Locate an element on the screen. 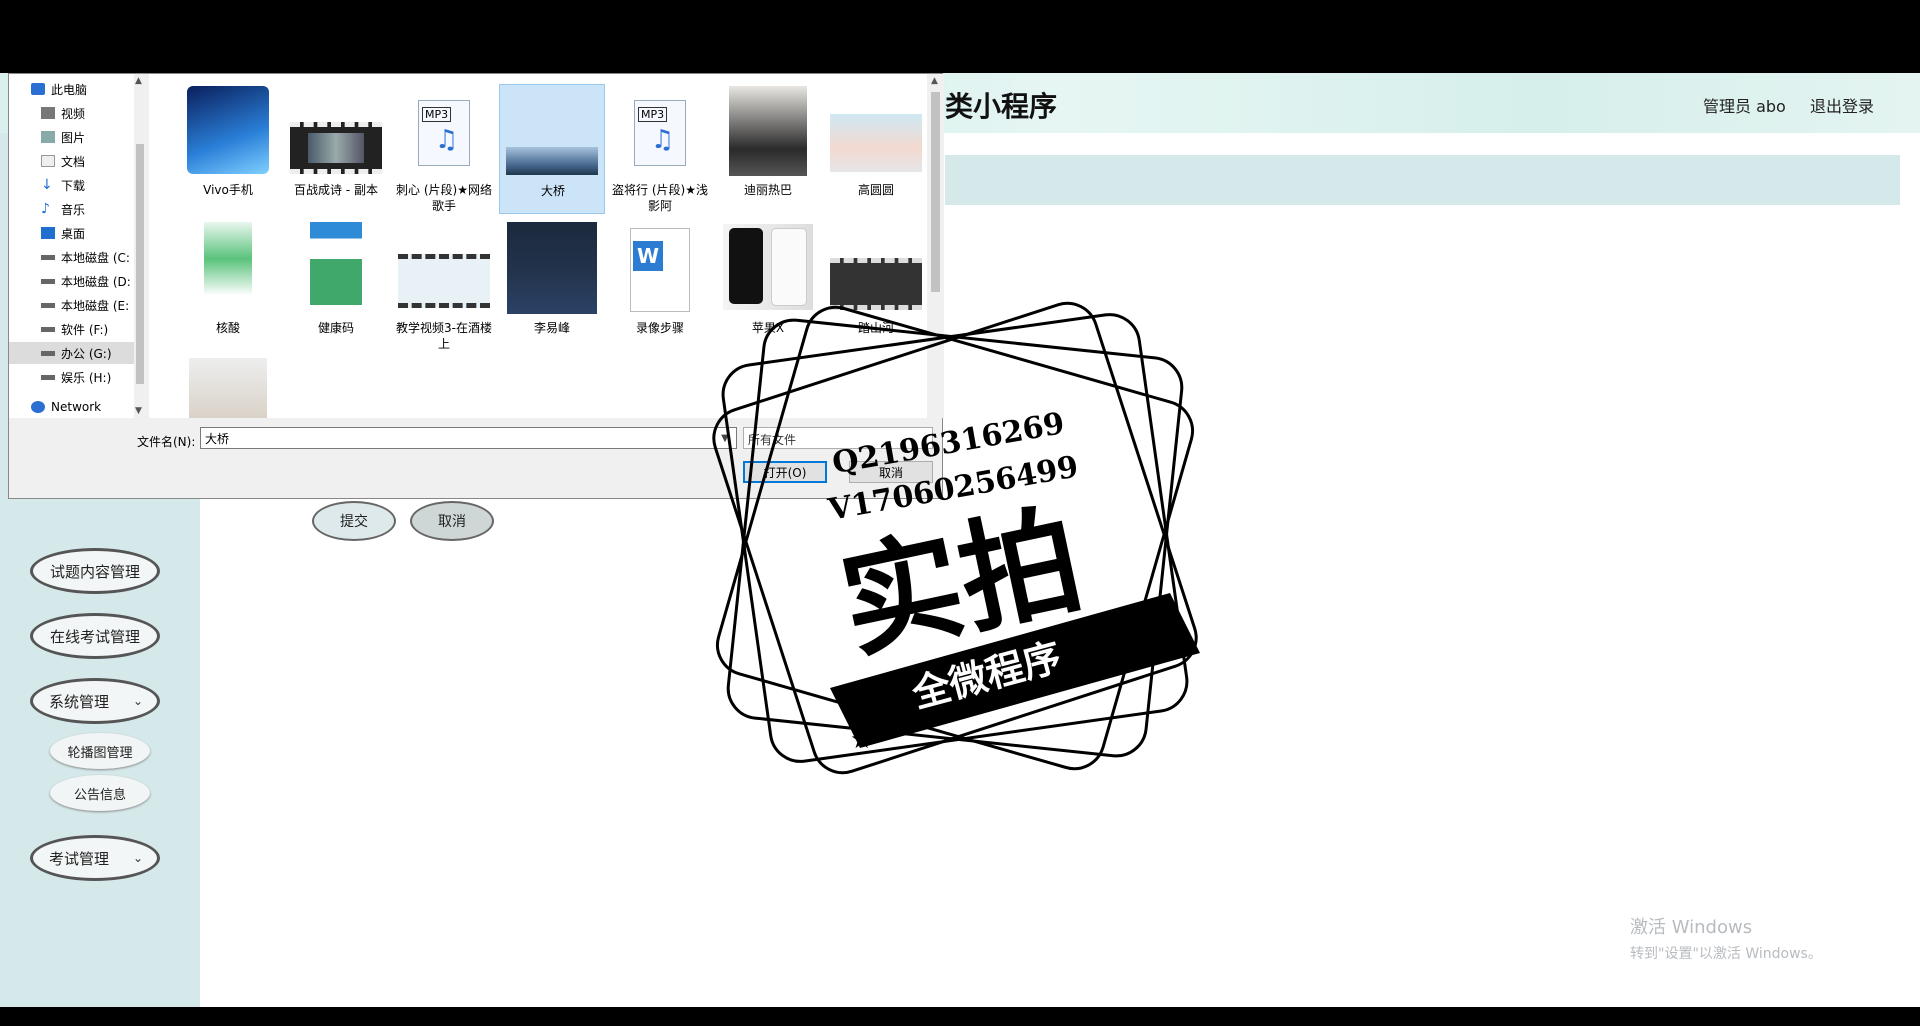 The height and width of the screenshot is (1026, 1920). computer-icon is located at coordinates (38, 89).